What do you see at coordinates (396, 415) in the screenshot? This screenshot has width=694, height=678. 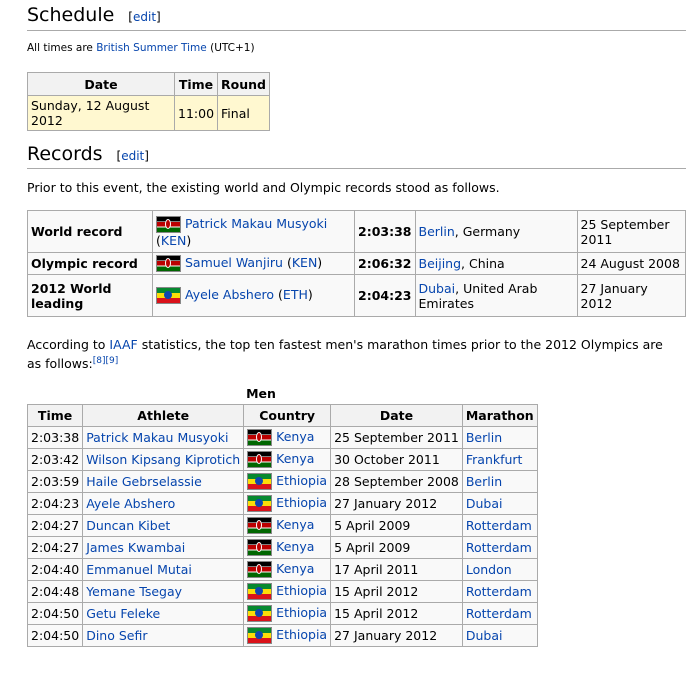 I see `men-header-date: Date` at bounding box center [396, 415].